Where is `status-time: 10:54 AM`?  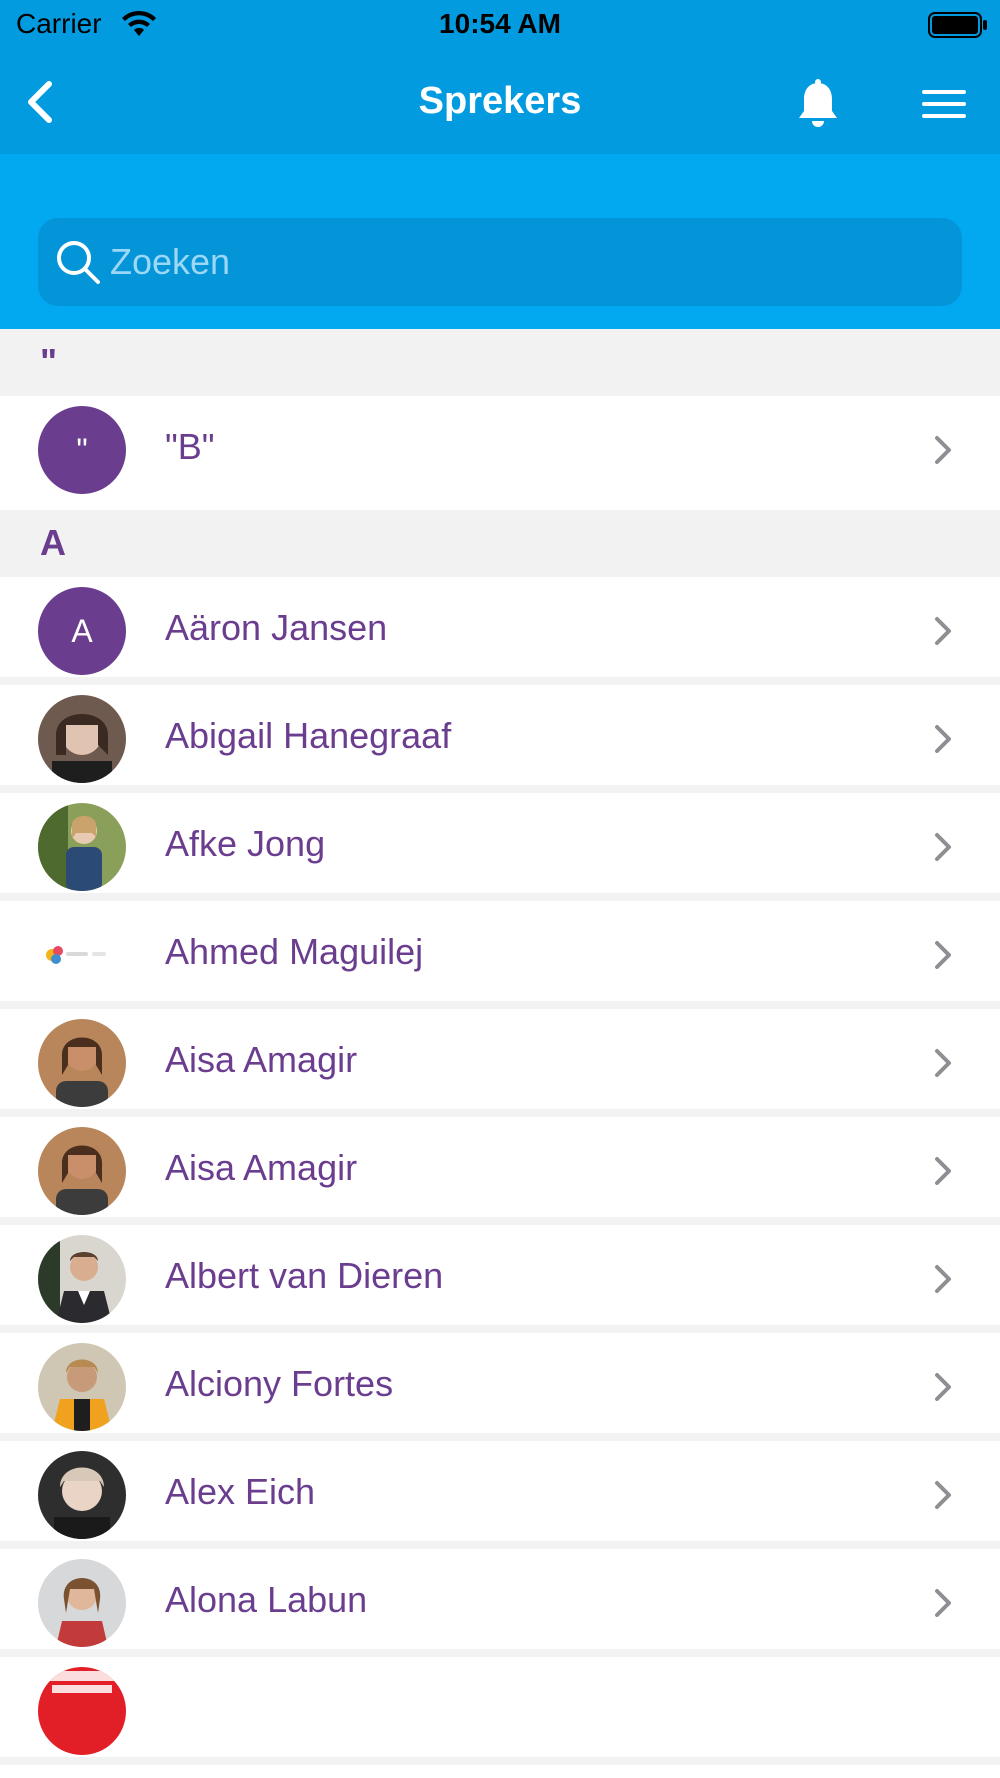
status-time: 10:54 AM is located at coordinates (500, 23).